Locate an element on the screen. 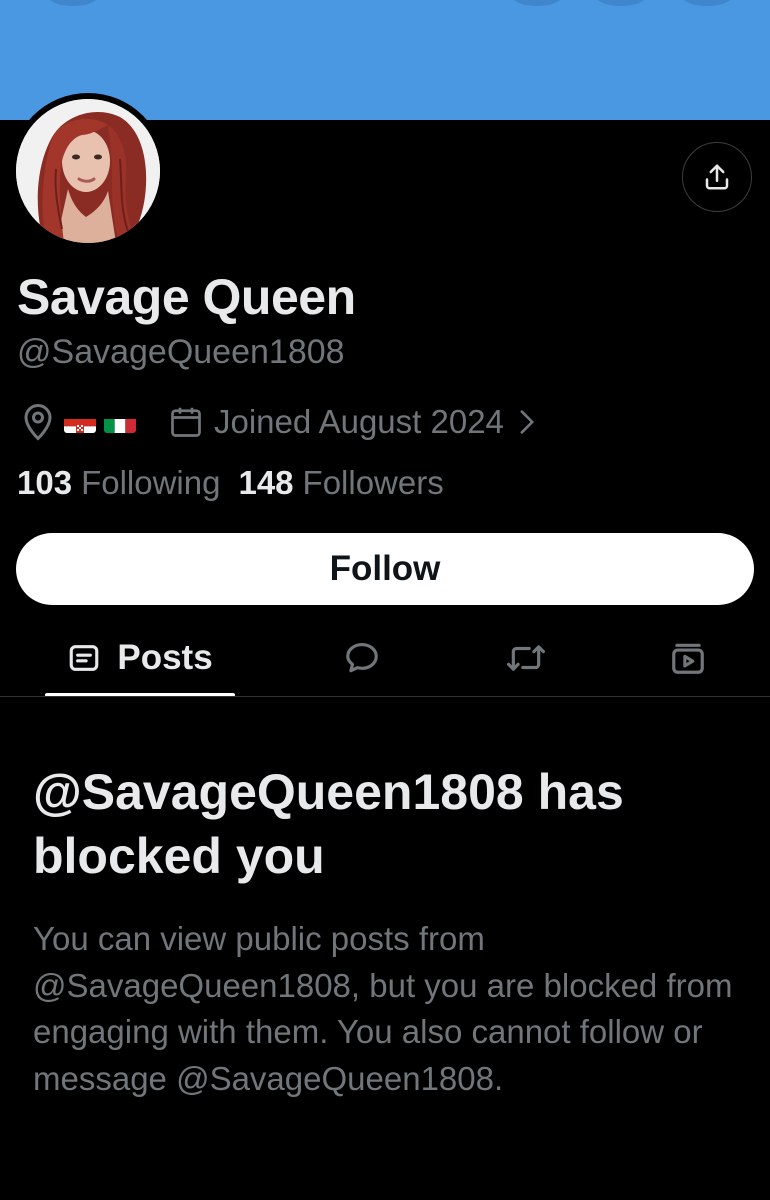 This screenshot has height=1200, width=770. follow-button: Follow is located at coordinates (385, 569).